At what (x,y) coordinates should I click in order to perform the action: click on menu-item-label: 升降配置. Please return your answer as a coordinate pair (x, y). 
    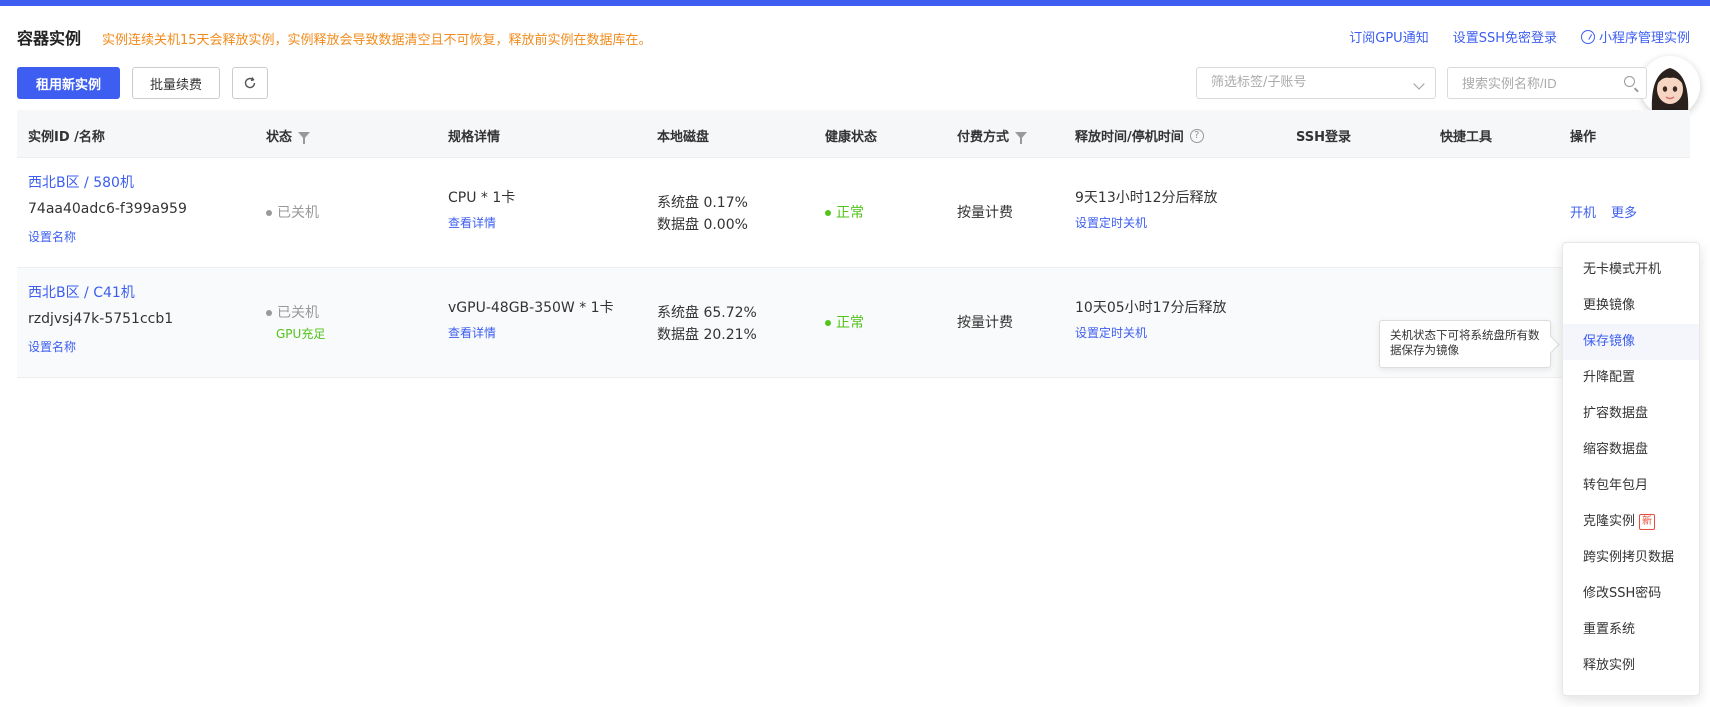
    Looking at the image, I should click on (1609, 377).